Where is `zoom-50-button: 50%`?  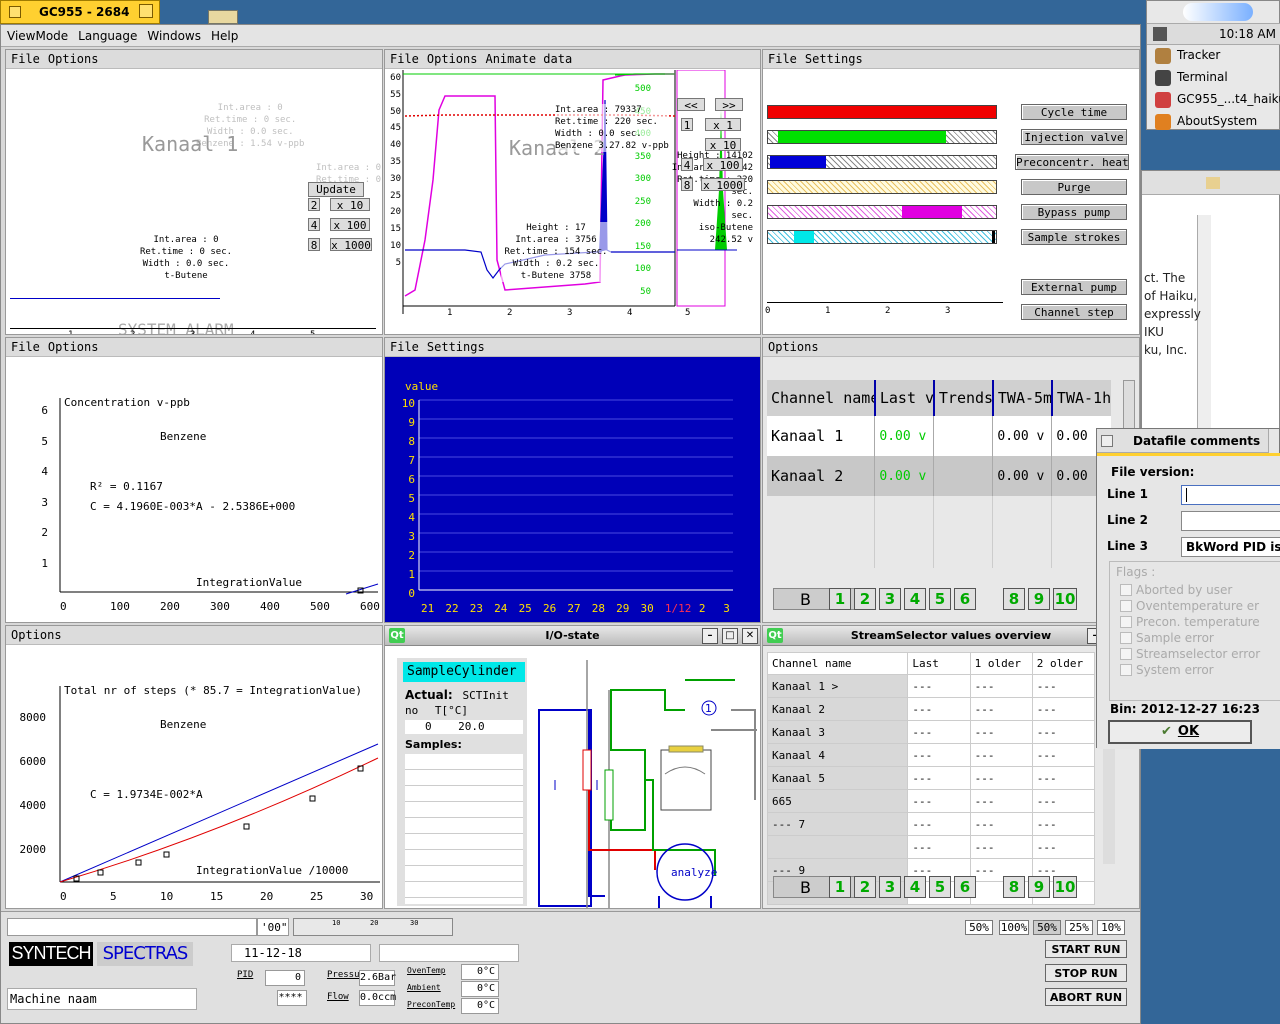
zoom-50-button: 50% is located at coordinates (979, 927).